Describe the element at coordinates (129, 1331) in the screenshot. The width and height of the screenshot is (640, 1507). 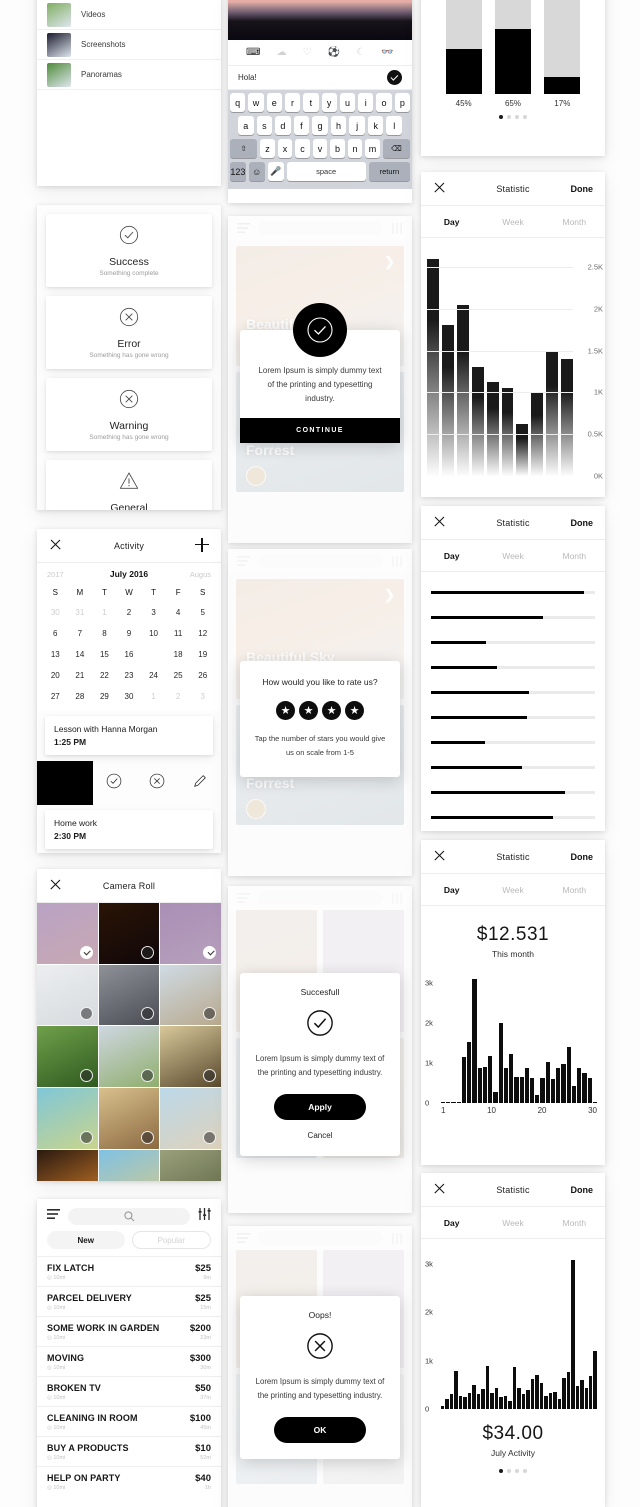
I see `task-row: SOME WORK IN GARDEN $200 ◎ 10mi 23m` at that location.